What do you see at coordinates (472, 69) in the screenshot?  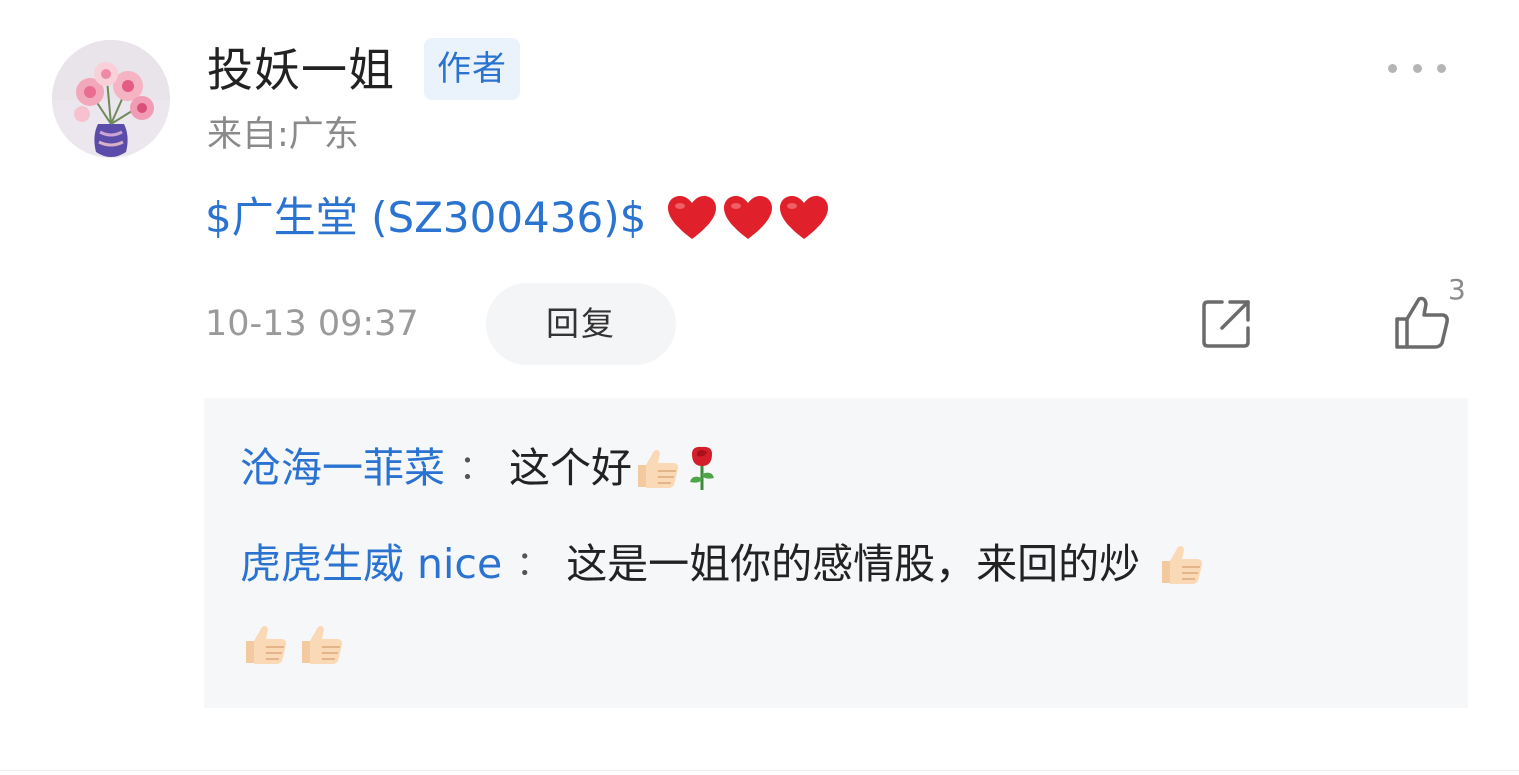 I see `author-badge: 作者` at bounding box center [472, 69].